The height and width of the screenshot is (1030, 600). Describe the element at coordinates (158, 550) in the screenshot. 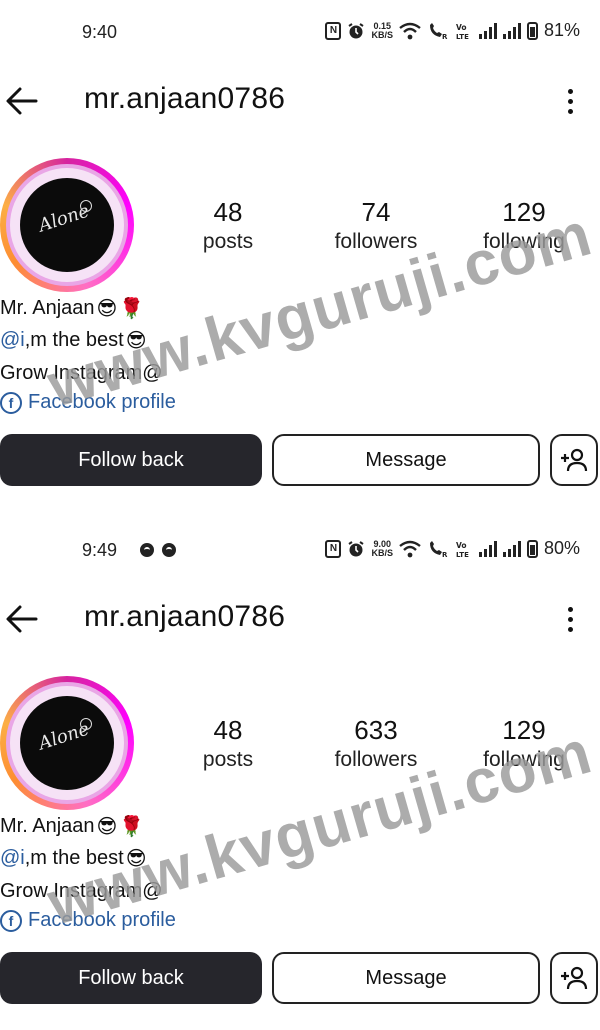

I see `notification-icons` at that location.